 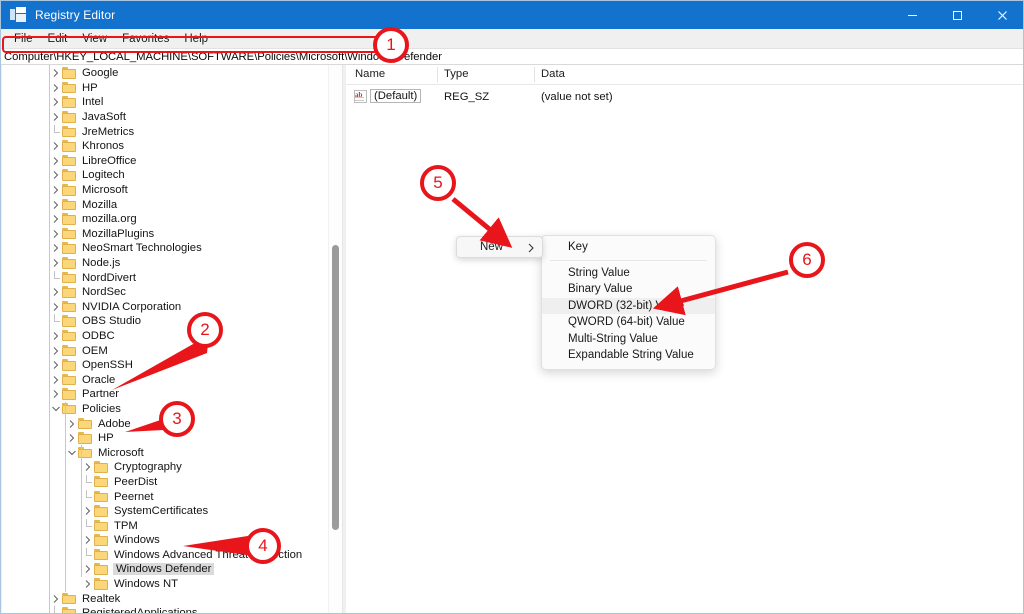 I want to click on maximize-button, so click(x=957, y=15).